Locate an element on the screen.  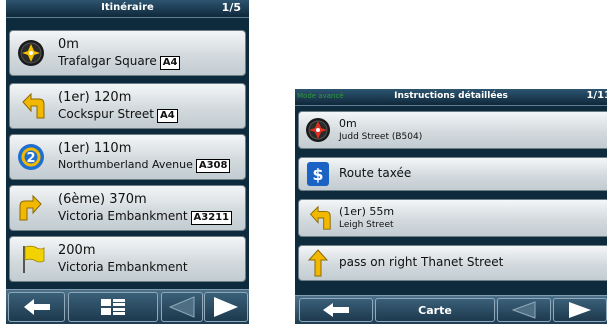
title-bar: Itinéraire 1/5 is located at coordinates (127, 9).